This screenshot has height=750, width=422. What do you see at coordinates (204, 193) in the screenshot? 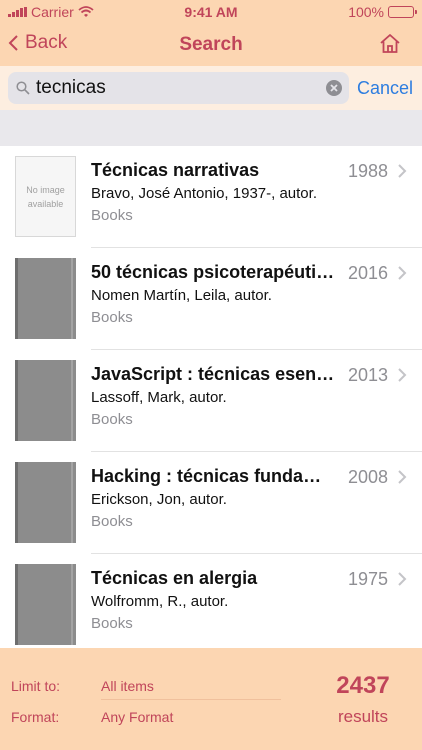
I see `item-author: Bravo, José Antonio, 1937-, autor.` at bounding box center [204, 193].